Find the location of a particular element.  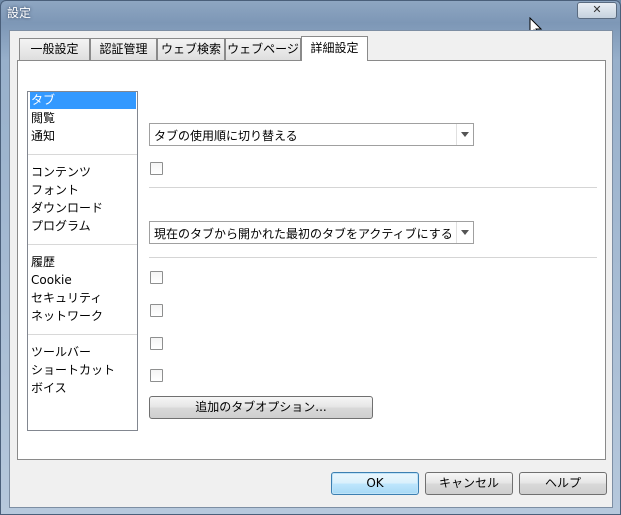

sidebar-item-history: 履歴 is located at coordinates (83, 262).